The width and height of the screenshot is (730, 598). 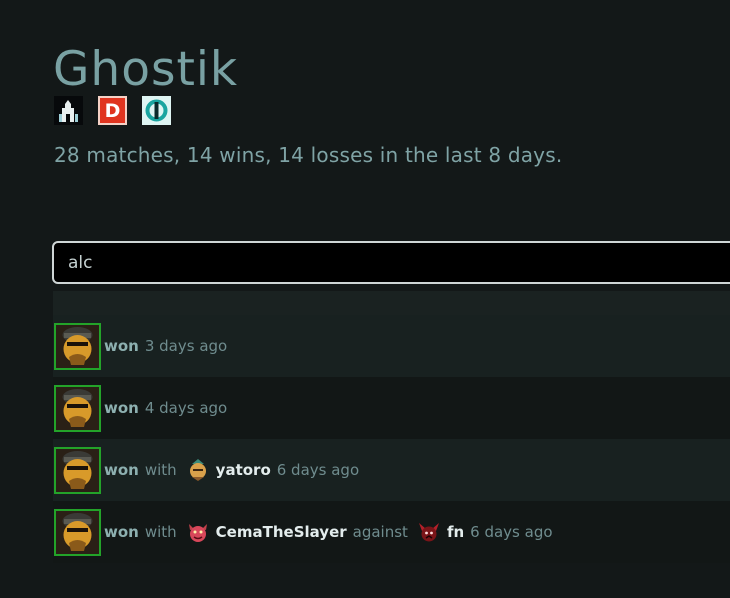 I want to click on match-row: won 3 days ago, so click(x=391, y=346).